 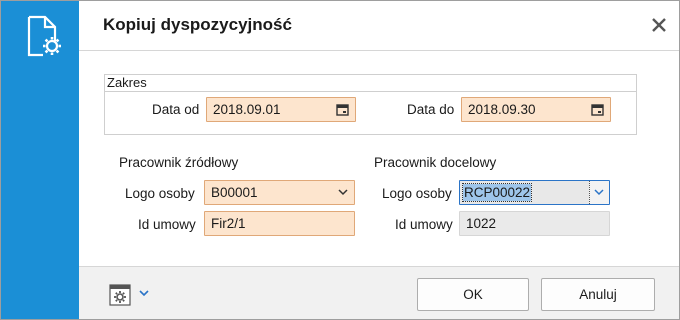 What do you see at coordinates (431, 109) in the screenshot?
I see `data-do-label: Data do` at bounding box center [431, 109].